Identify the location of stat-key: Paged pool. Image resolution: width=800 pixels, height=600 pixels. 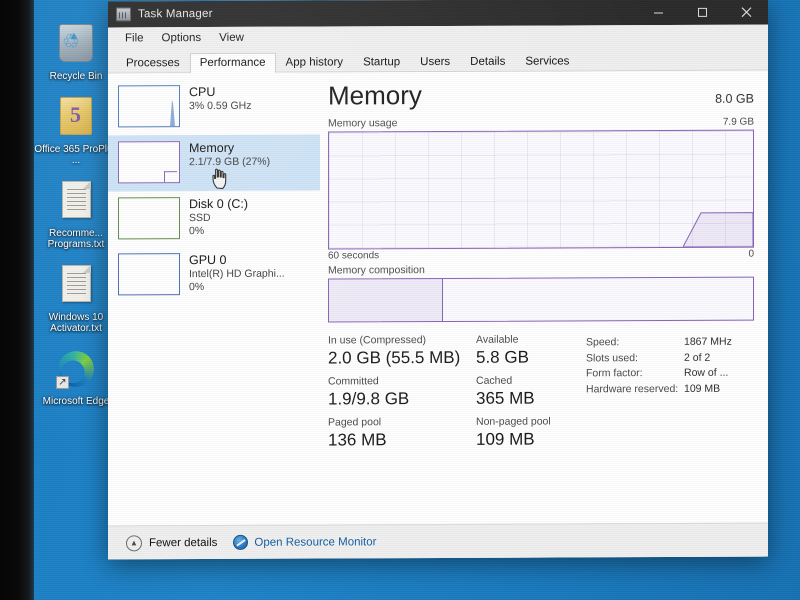
(355, 422).